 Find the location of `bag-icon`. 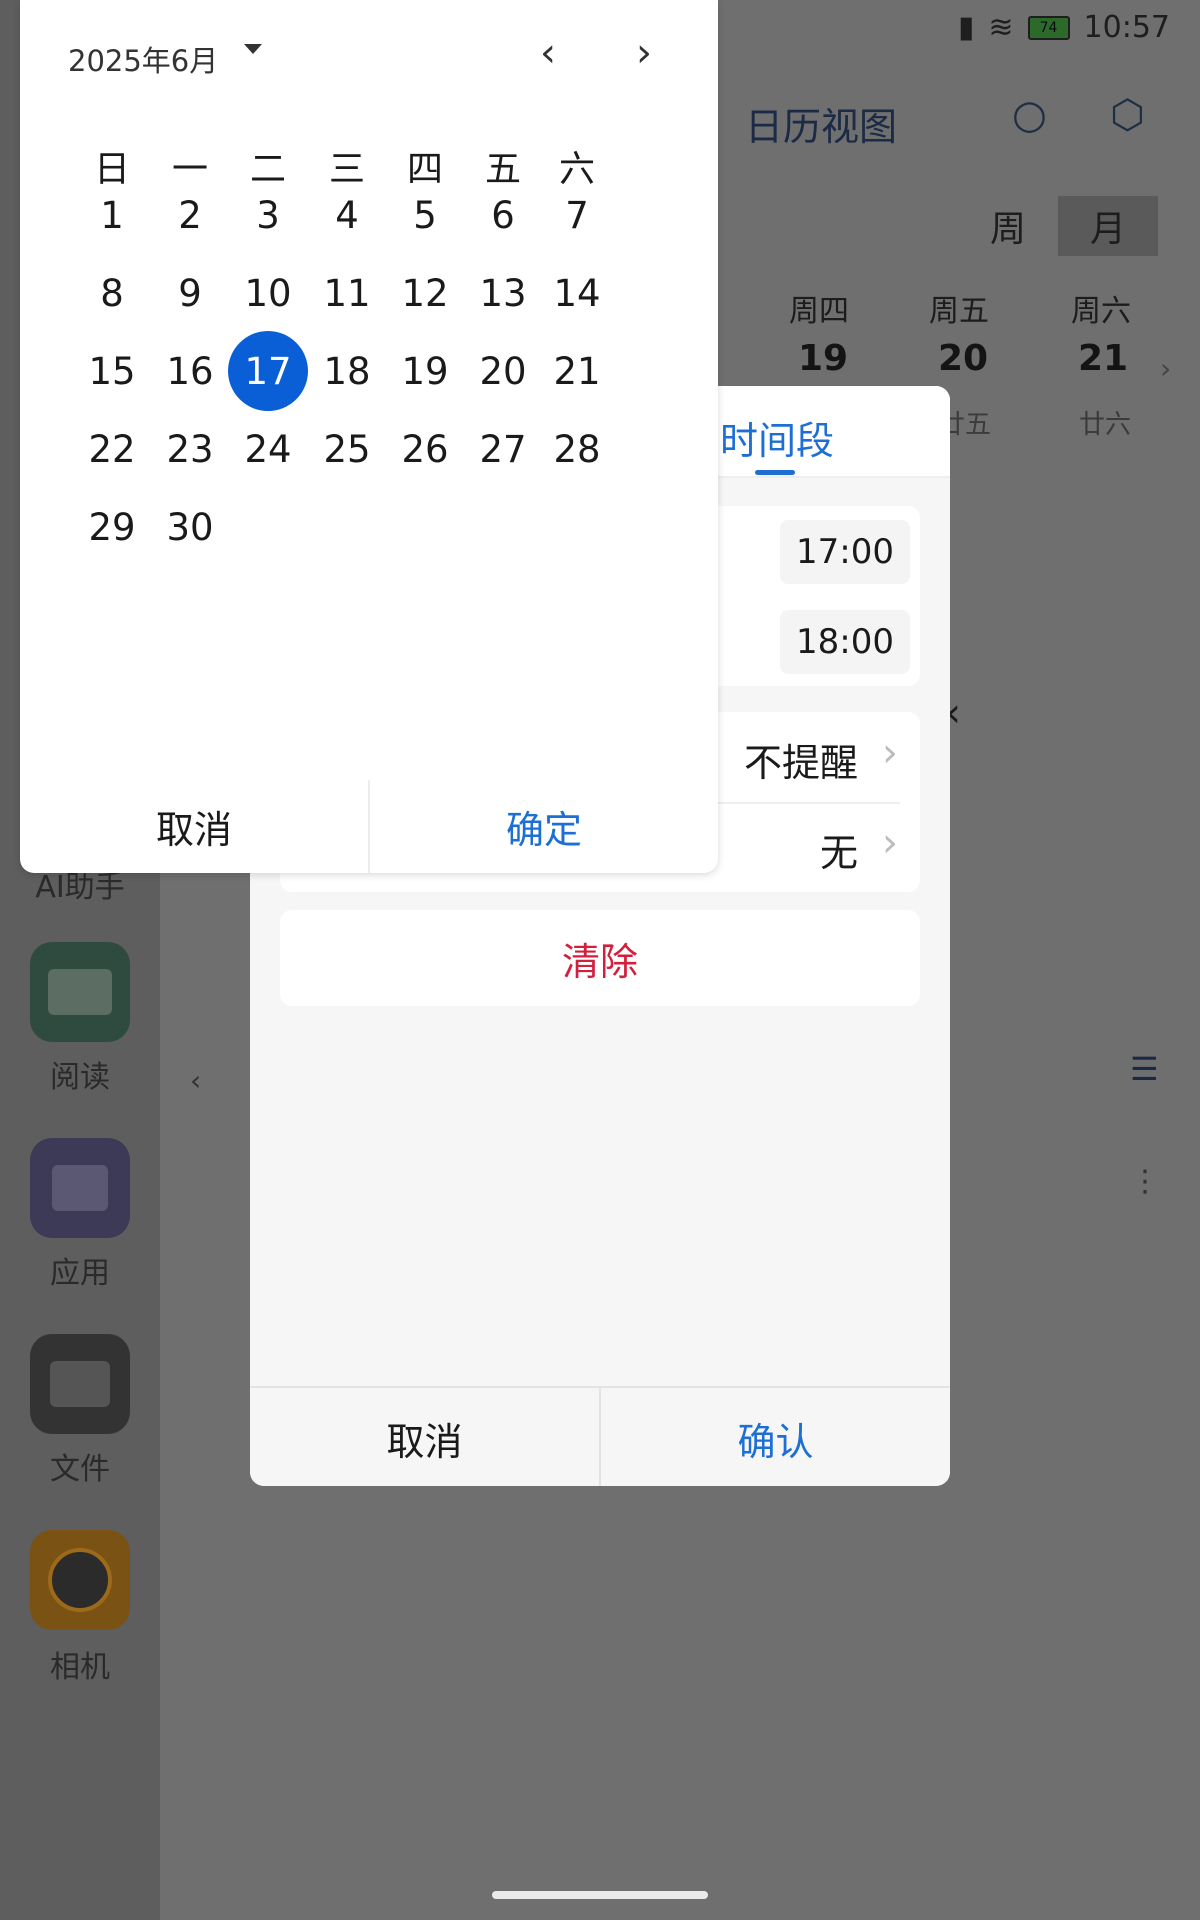

bag-icon is located at coordinates (80, 1188).